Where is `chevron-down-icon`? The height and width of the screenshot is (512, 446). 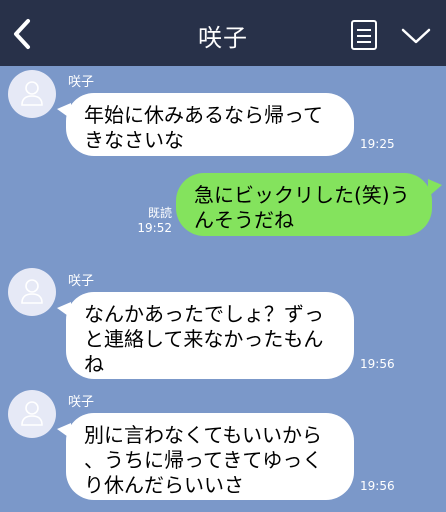
chevron-down-icon is located at coordinates (416, 36).